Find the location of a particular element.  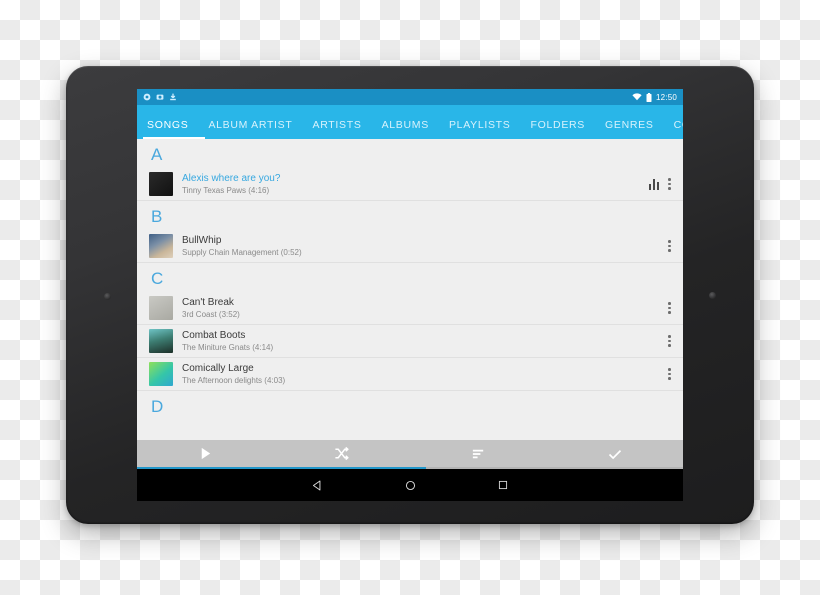

section-header-a: A is located at coordinates (157, 154).